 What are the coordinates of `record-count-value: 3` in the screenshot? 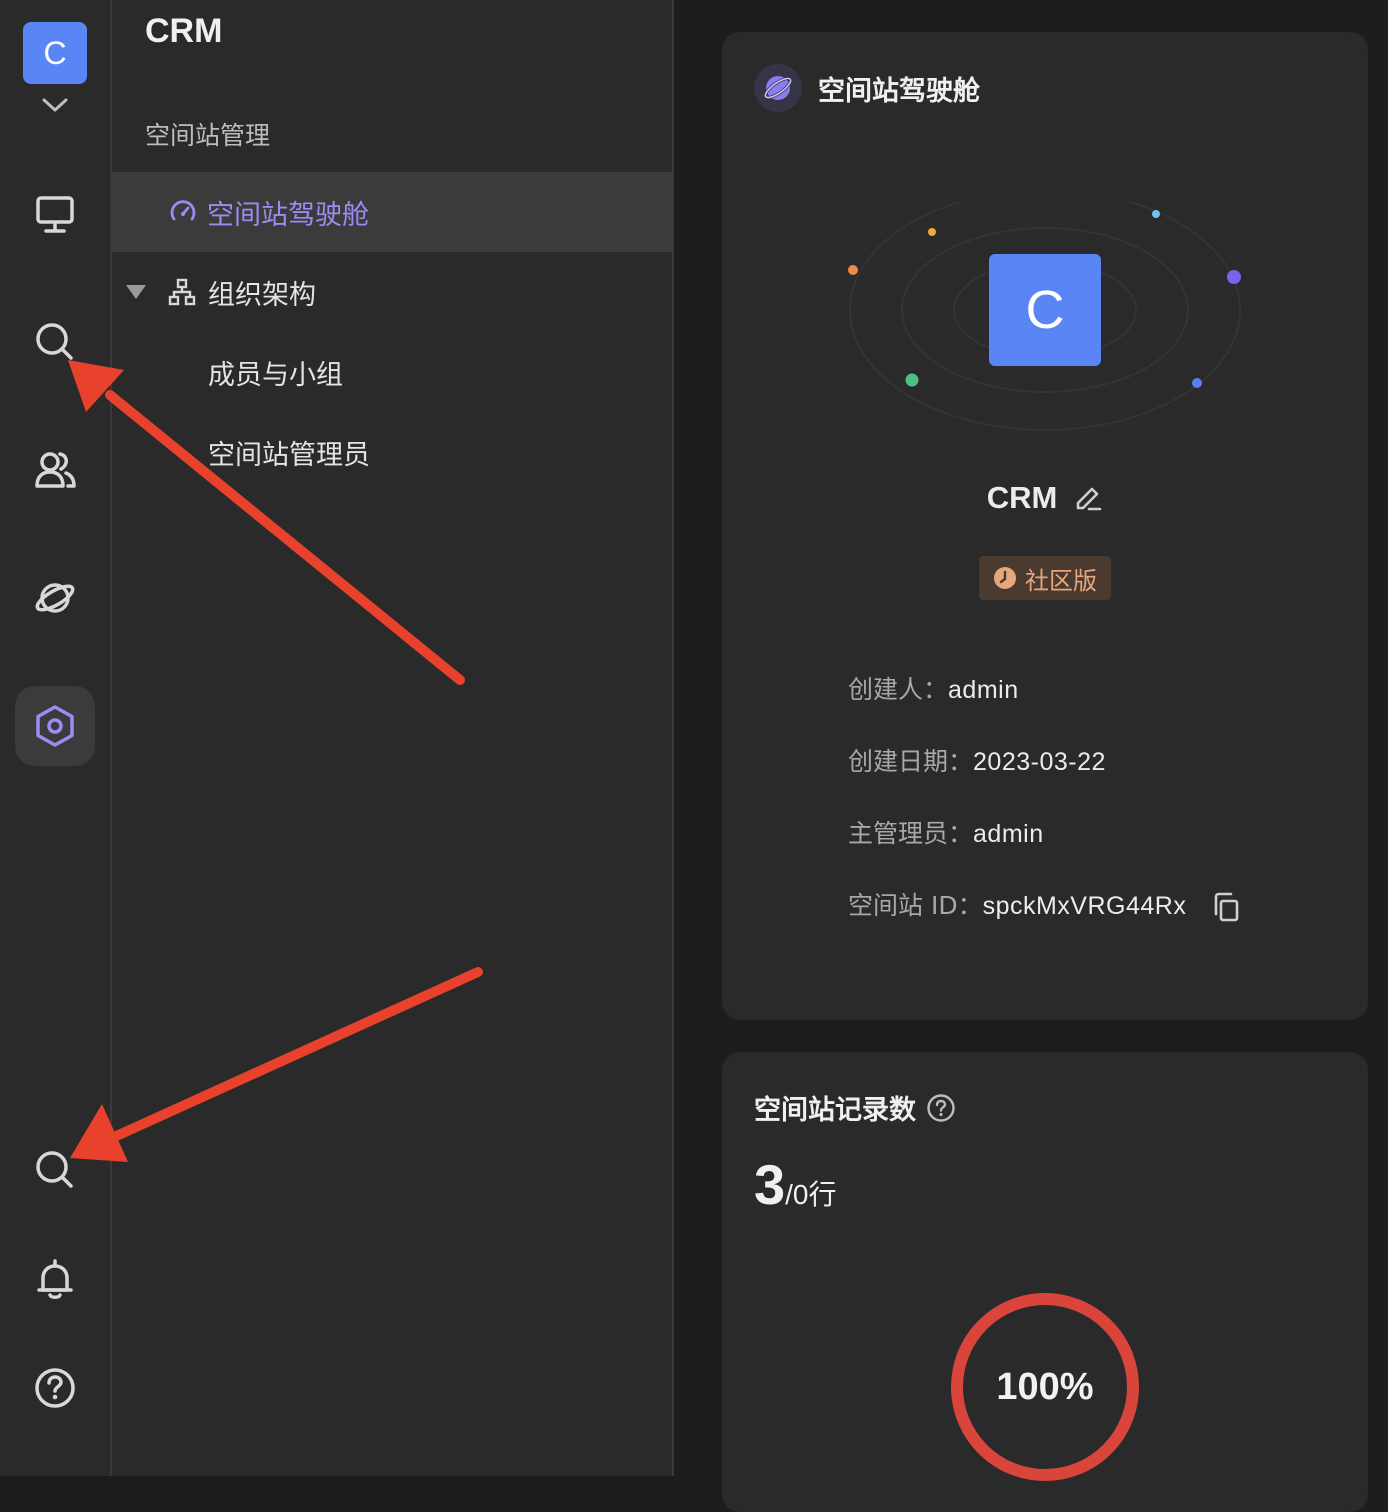 It's located at (770, 1184).